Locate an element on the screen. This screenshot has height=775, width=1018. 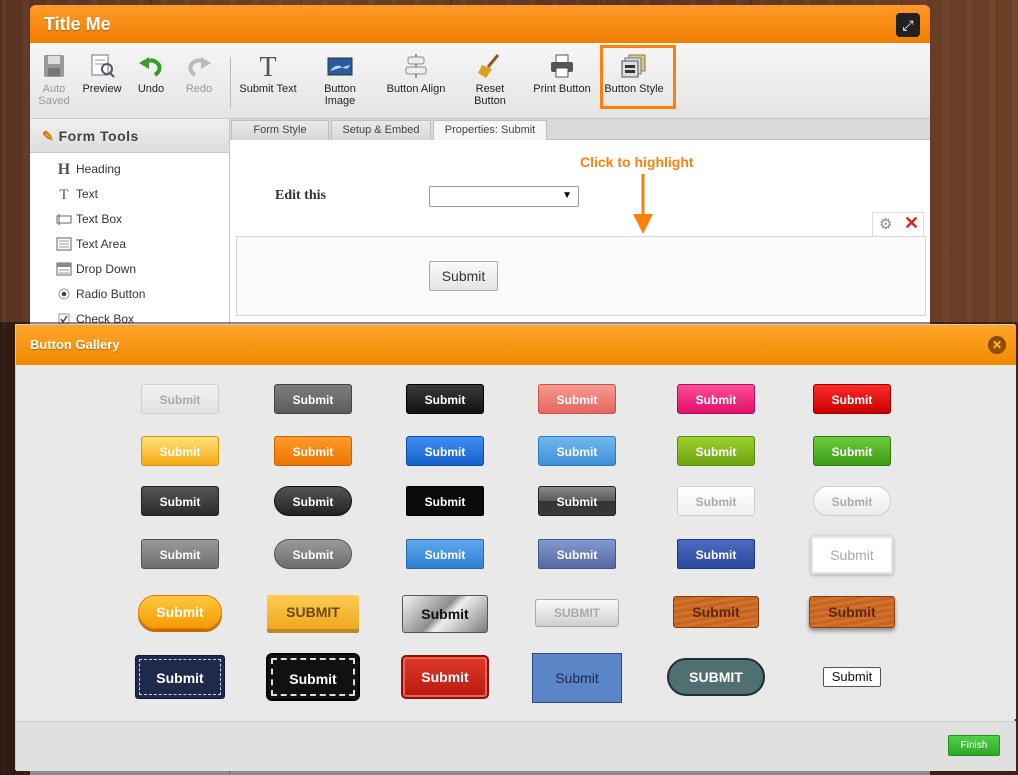
tool-heading: H Heading is located at coordinates (129, 169).